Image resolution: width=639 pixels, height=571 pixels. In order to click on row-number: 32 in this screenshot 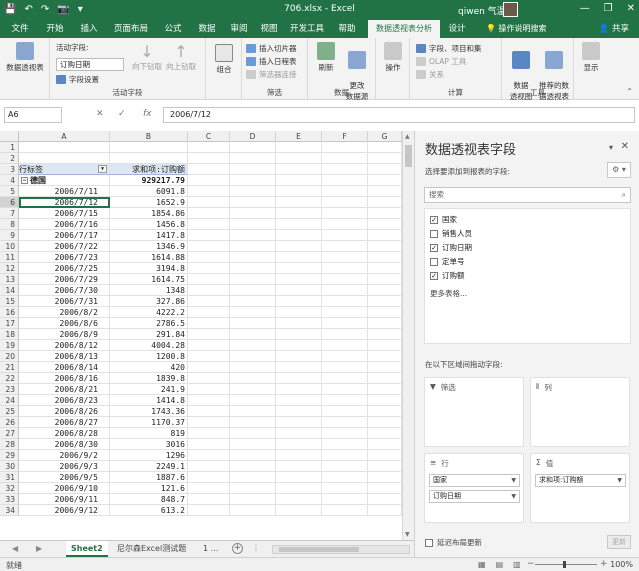, I will do `click(9, 488)`.